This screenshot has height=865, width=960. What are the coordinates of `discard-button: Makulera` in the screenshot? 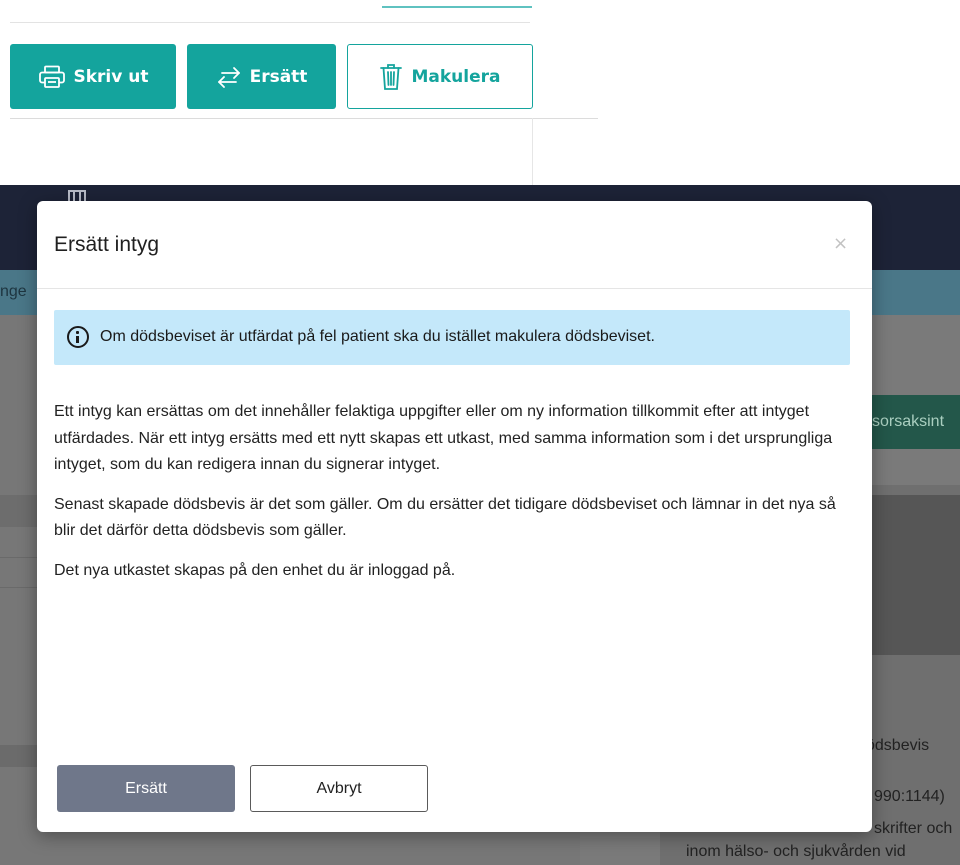 It's located at (440, 76).